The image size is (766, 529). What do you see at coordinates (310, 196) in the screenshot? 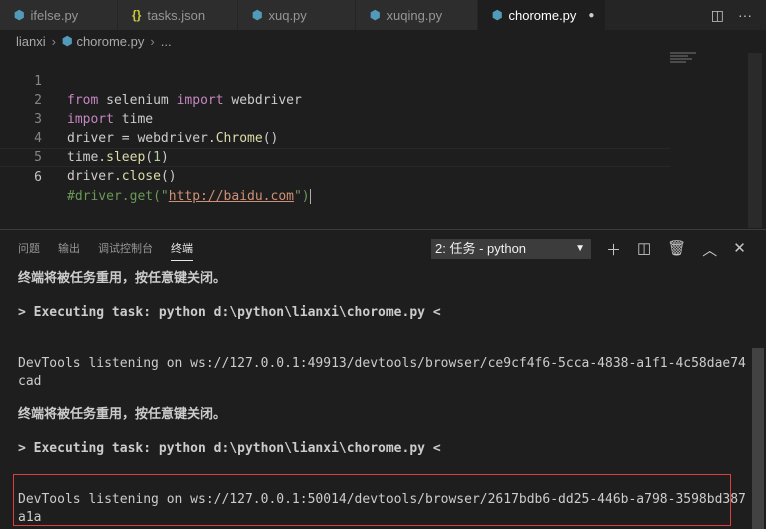
I see `text-cursor` at bounding box center [310, 196].